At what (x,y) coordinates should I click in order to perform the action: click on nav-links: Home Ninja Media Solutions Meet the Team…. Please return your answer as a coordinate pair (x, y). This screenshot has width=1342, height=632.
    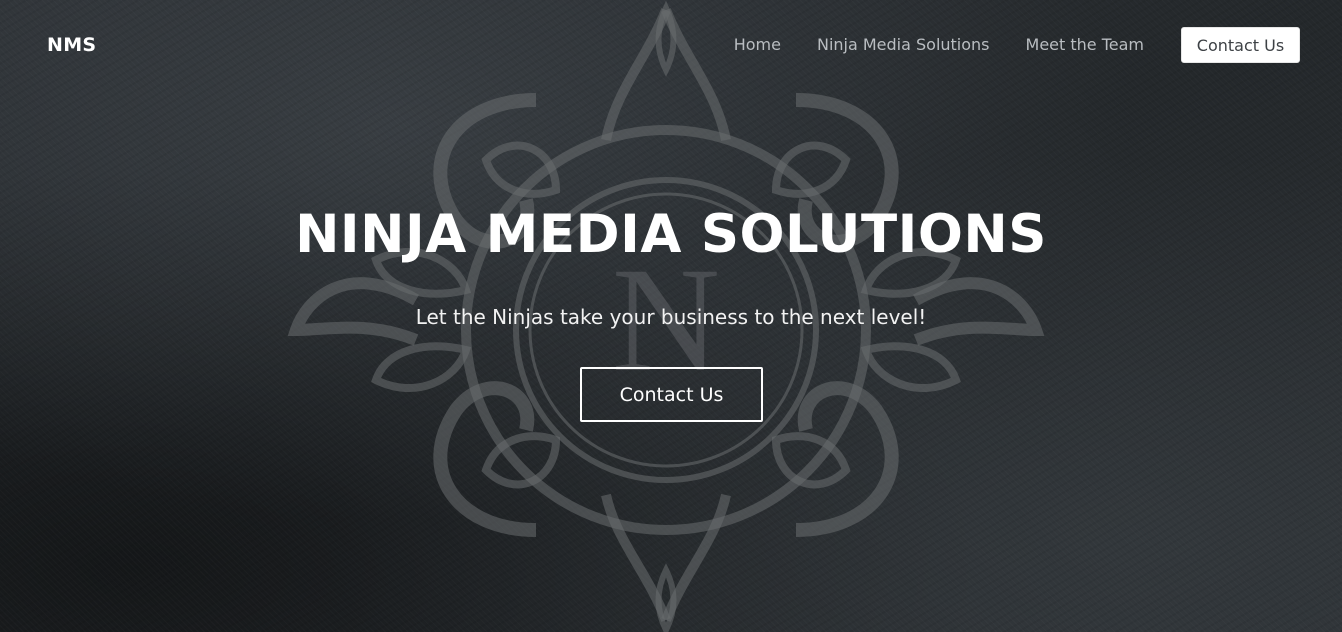
    Looking at the image, I should click on (1017, 45).